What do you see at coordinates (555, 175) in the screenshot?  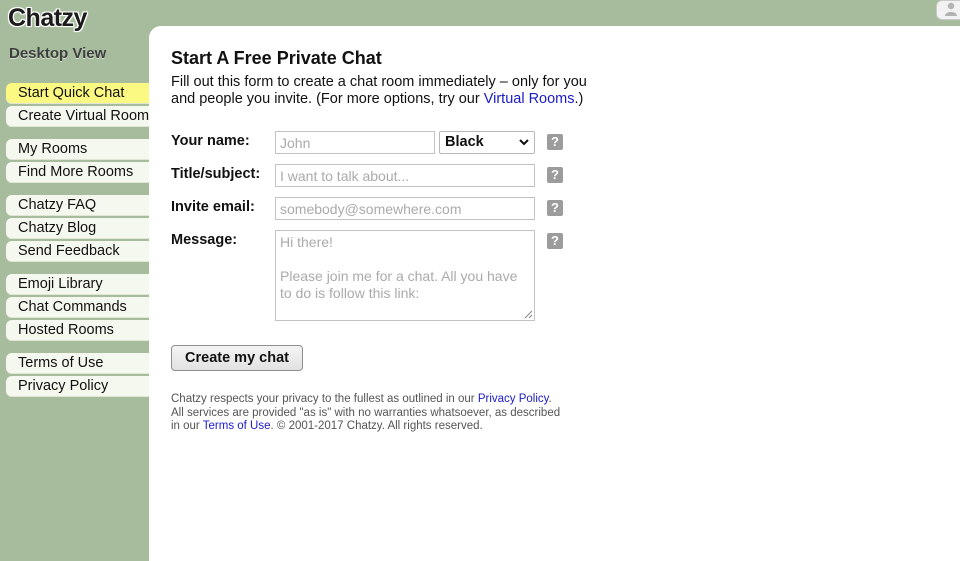 I see `subject-help-icon: ?` at bounding box center [555, 175].